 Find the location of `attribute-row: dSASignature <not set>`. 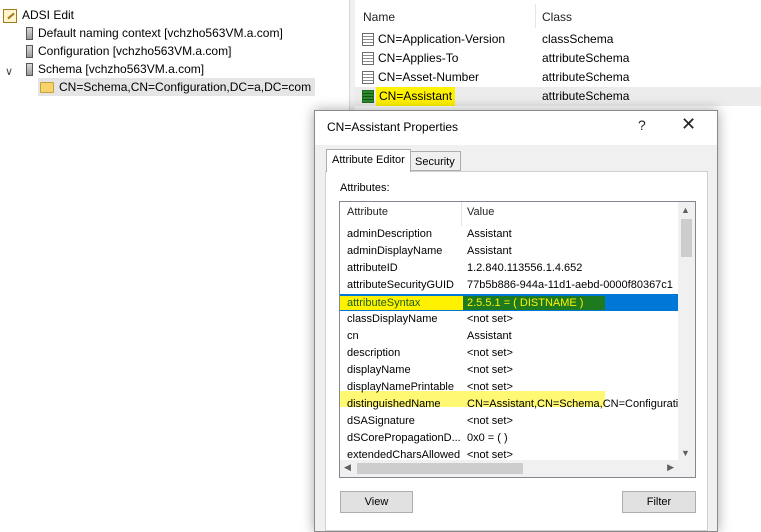

attribute-row: dSASignature <not set> is located at coordinates (509, 421).